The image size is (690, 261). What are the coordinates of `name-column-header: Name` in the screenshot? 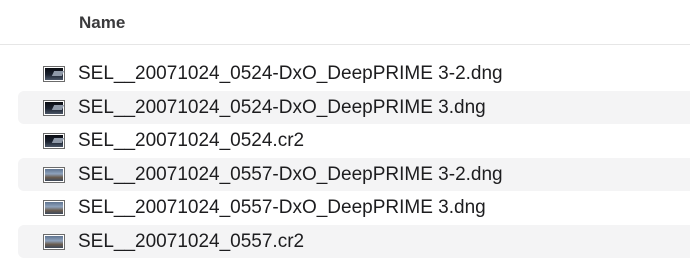 It's located at (102, 23).